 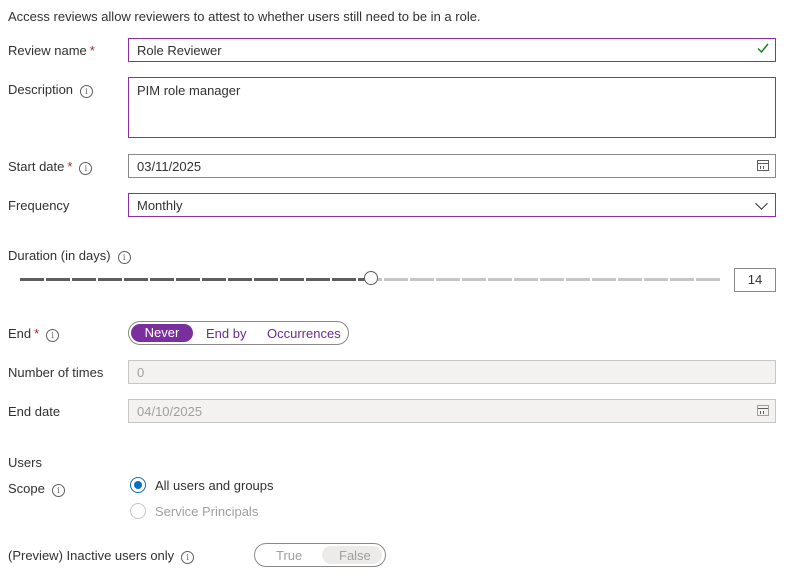 I want to click on radio-all-users-and-groups, so click(x=138, y=485).